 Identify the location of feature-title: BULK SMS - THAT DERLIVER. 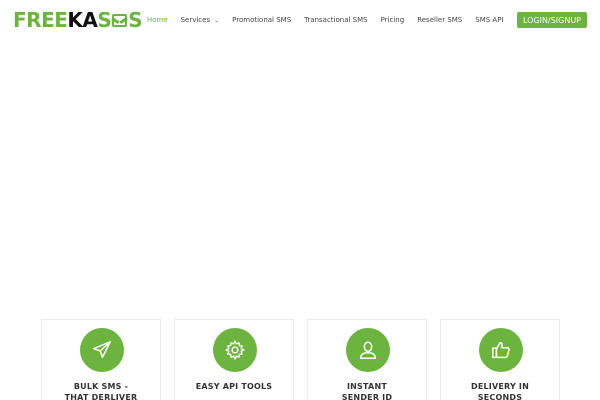
(101, 391).